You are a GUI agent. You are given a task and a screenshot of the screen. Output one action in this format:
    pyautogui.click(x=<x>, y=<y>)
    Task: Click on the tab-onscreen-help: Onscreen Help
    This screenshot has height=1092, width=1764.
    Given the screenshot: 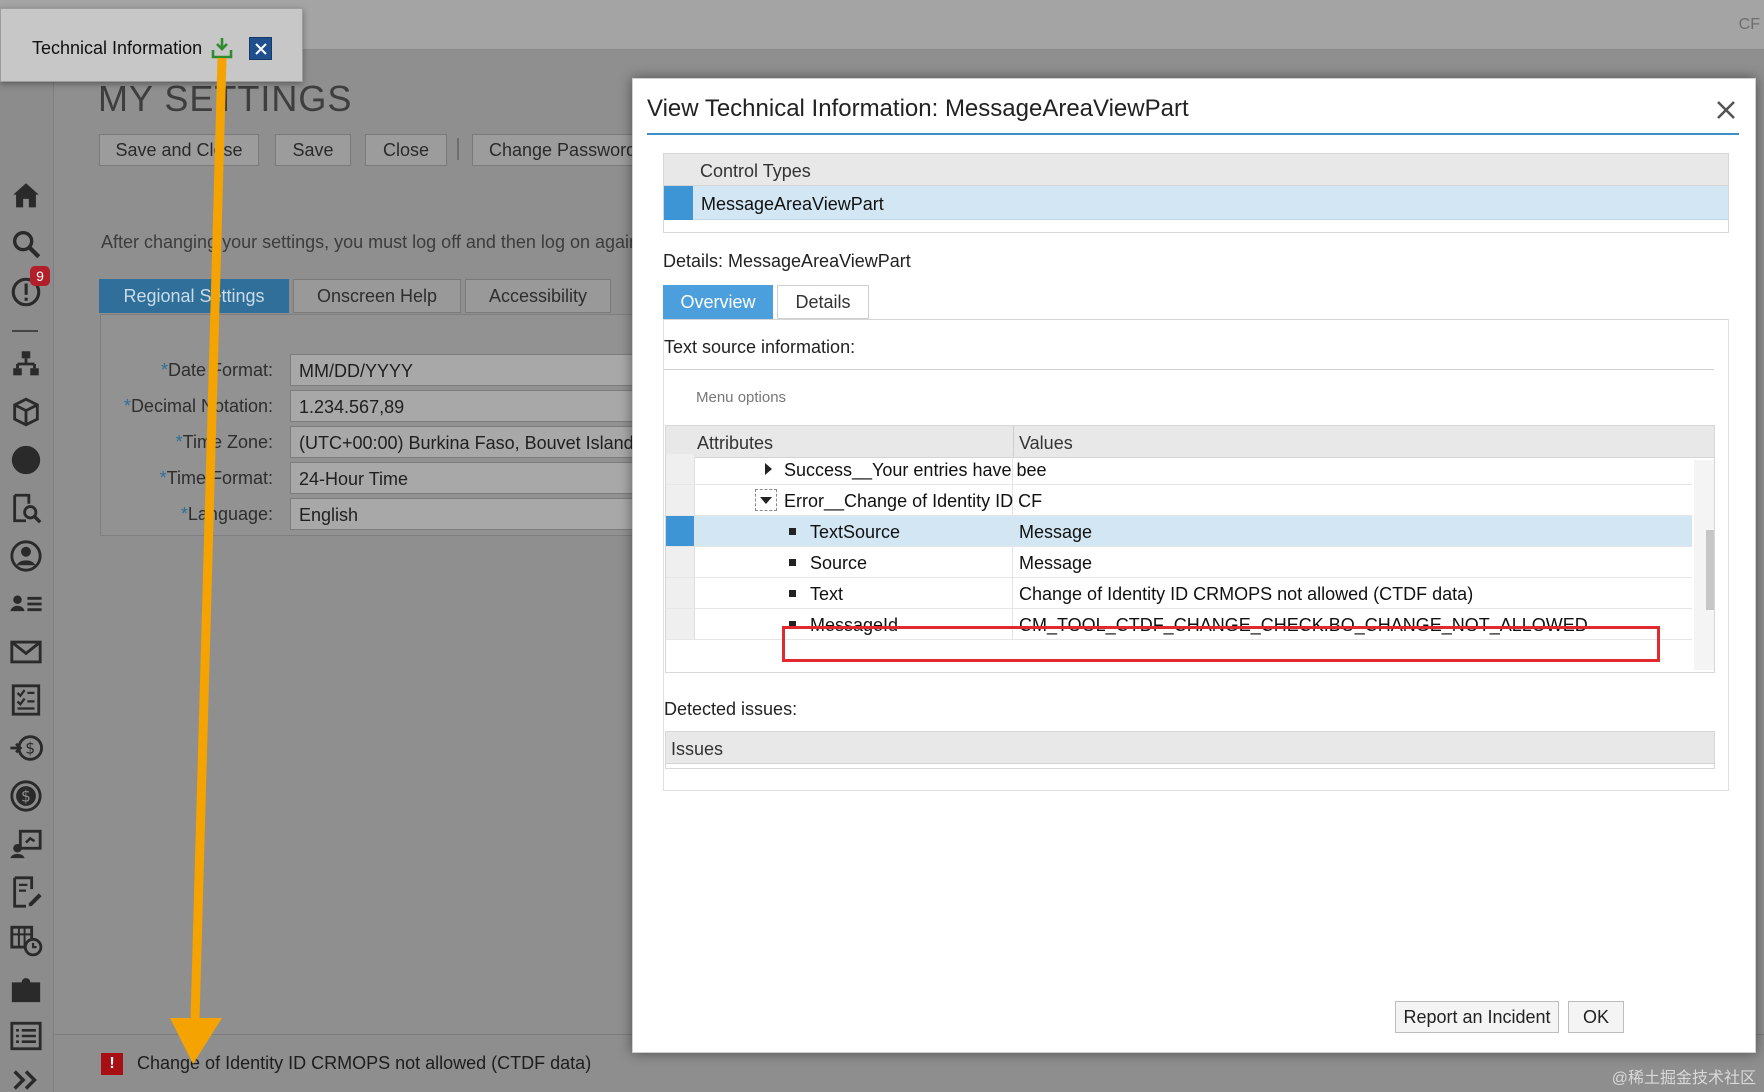 What is the action you would take?
    pyautogui.click(x=377, y=296)
    